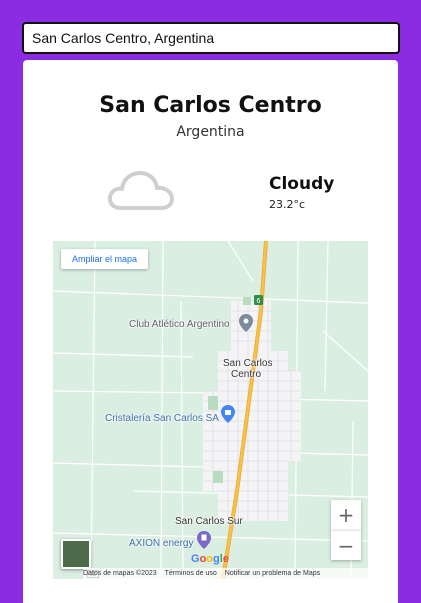 The height and width of the screenshot is (603, 421). I want to click on terms-link: Términos de uso, so click(191, 573).